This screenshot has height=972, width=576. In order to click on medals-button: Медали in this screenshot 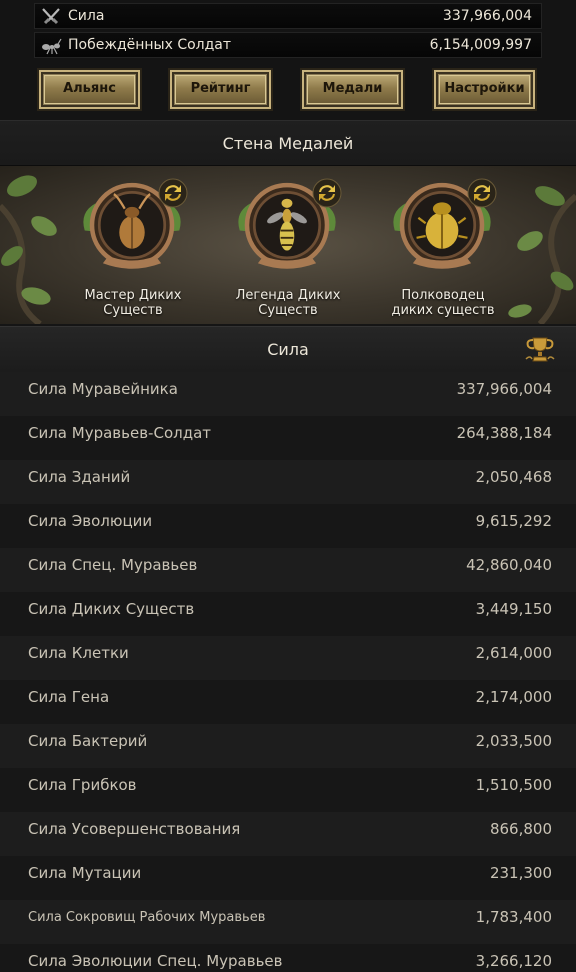, I will do `click(352, 89)`.